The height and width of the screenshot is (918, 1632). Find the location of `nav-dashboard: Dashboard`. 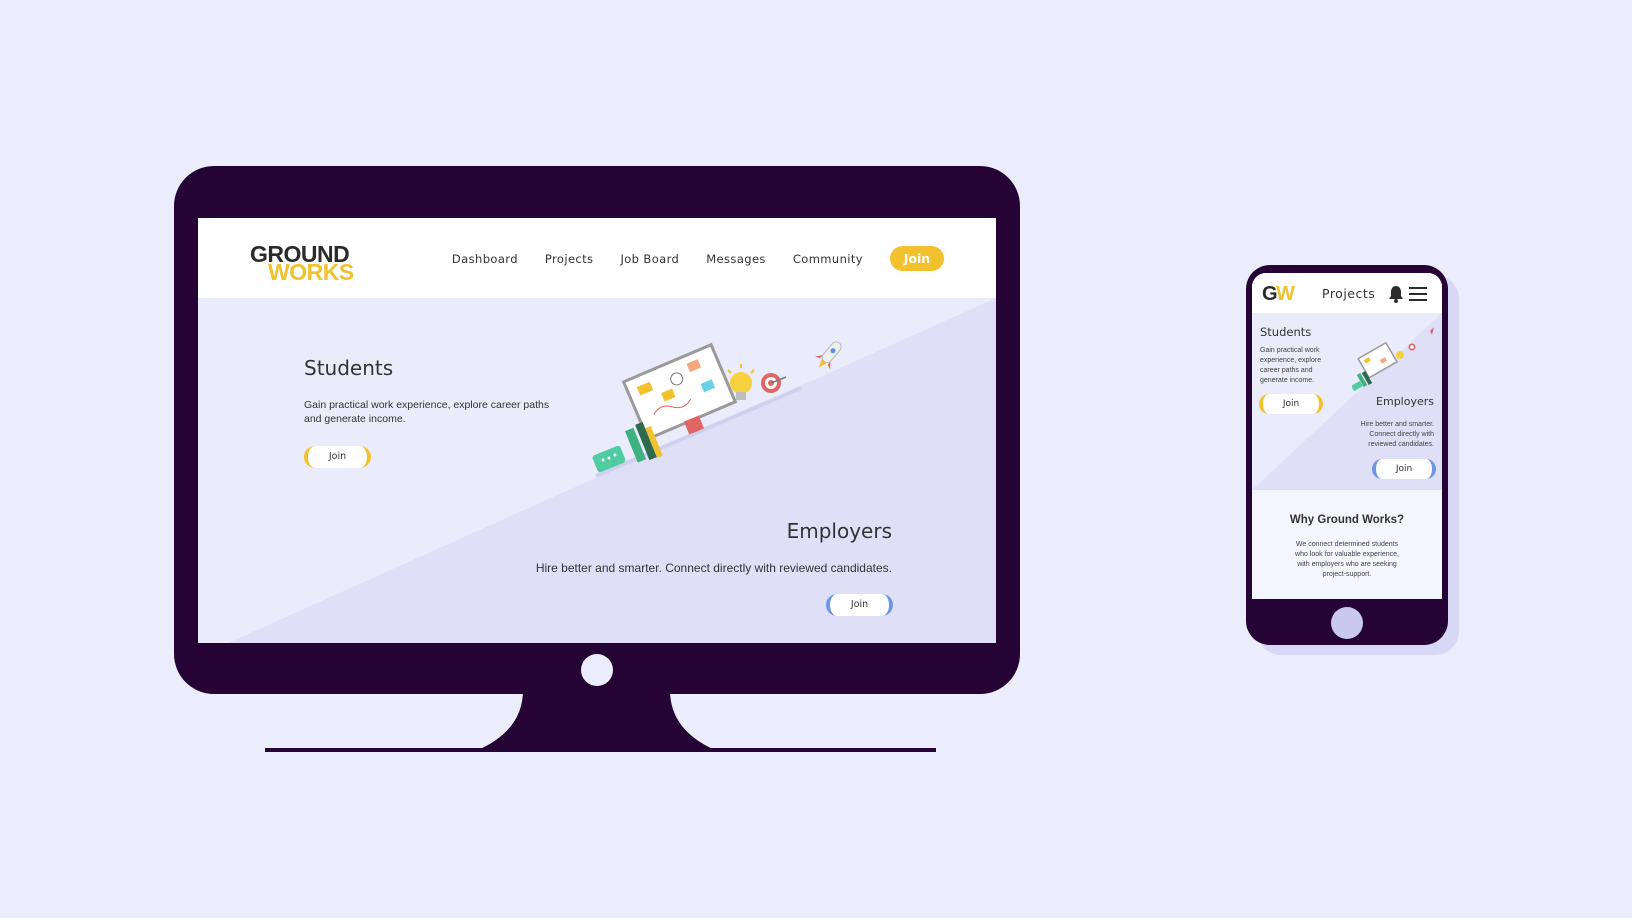

nav-dashboard: Dashboard is located at coordinates (485, 259).